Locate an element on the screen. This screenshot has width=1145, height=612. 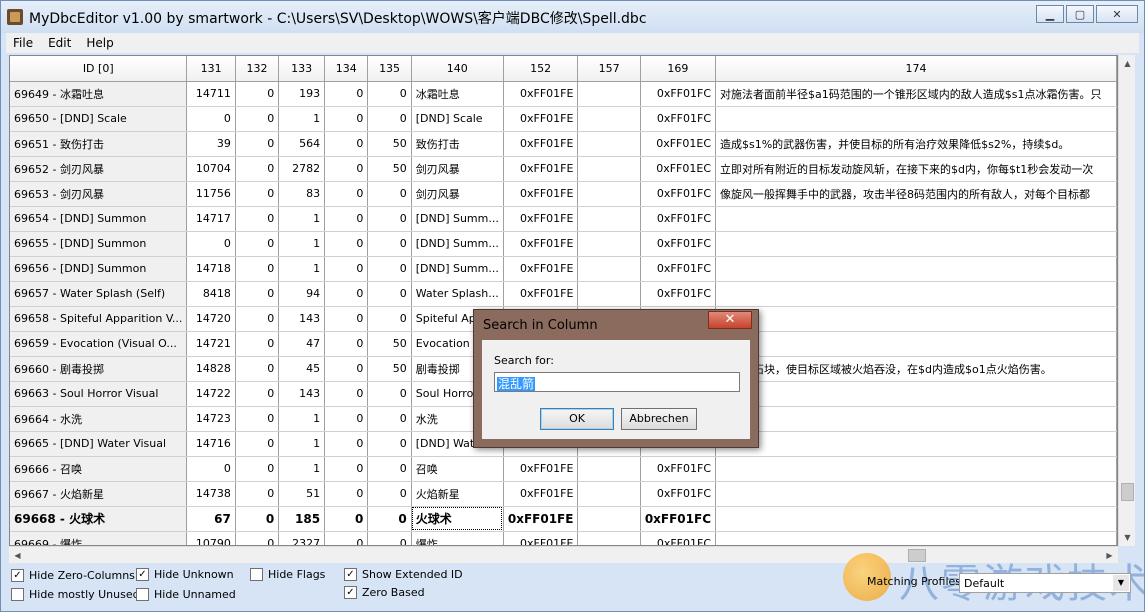
table-cell: 50 is located at coordinates (389, 344).